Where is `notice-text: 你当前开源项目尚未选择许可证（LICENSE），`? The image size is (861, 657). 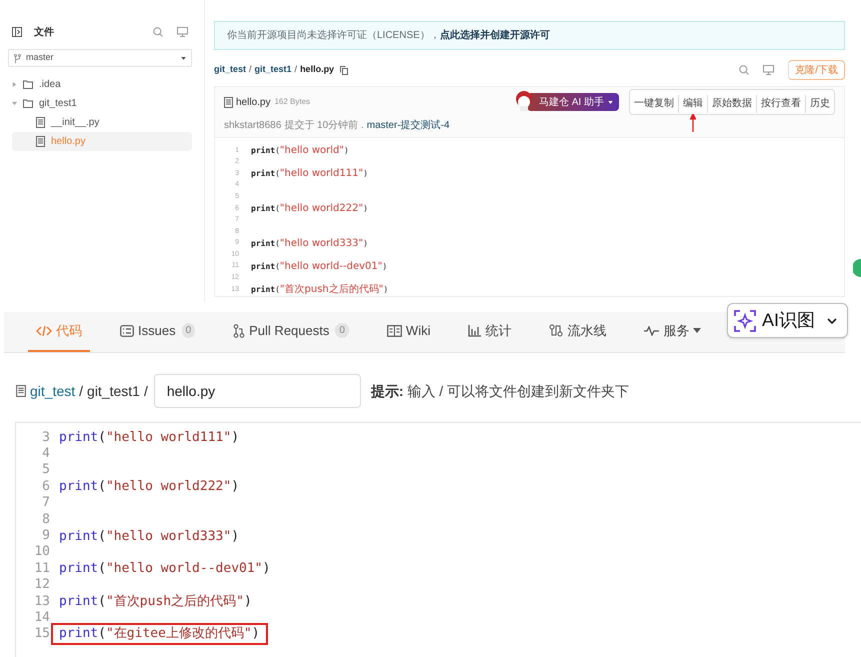
notice-text: 你当前开源项目尚未选择许可证（LICENSE）， is located at coordinates (333, 35).